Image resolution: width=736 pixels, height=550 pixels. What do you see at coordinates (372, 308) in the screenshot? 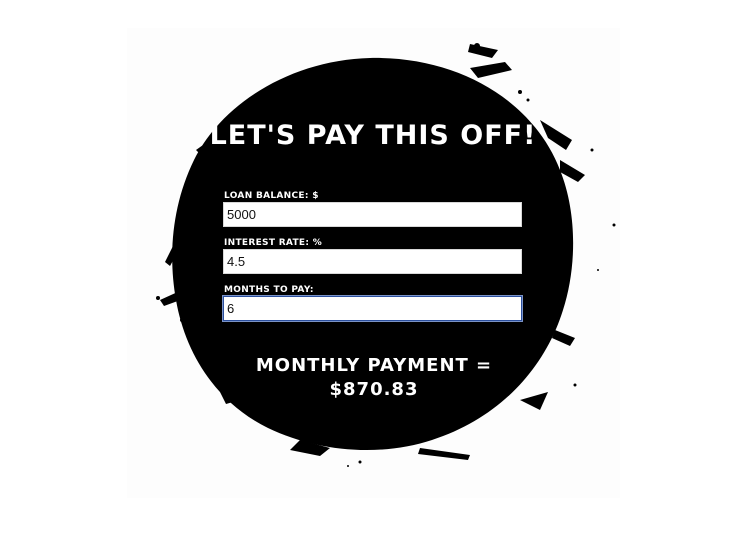
I see `months-to-pay-input` at bounding box center [372, 308].